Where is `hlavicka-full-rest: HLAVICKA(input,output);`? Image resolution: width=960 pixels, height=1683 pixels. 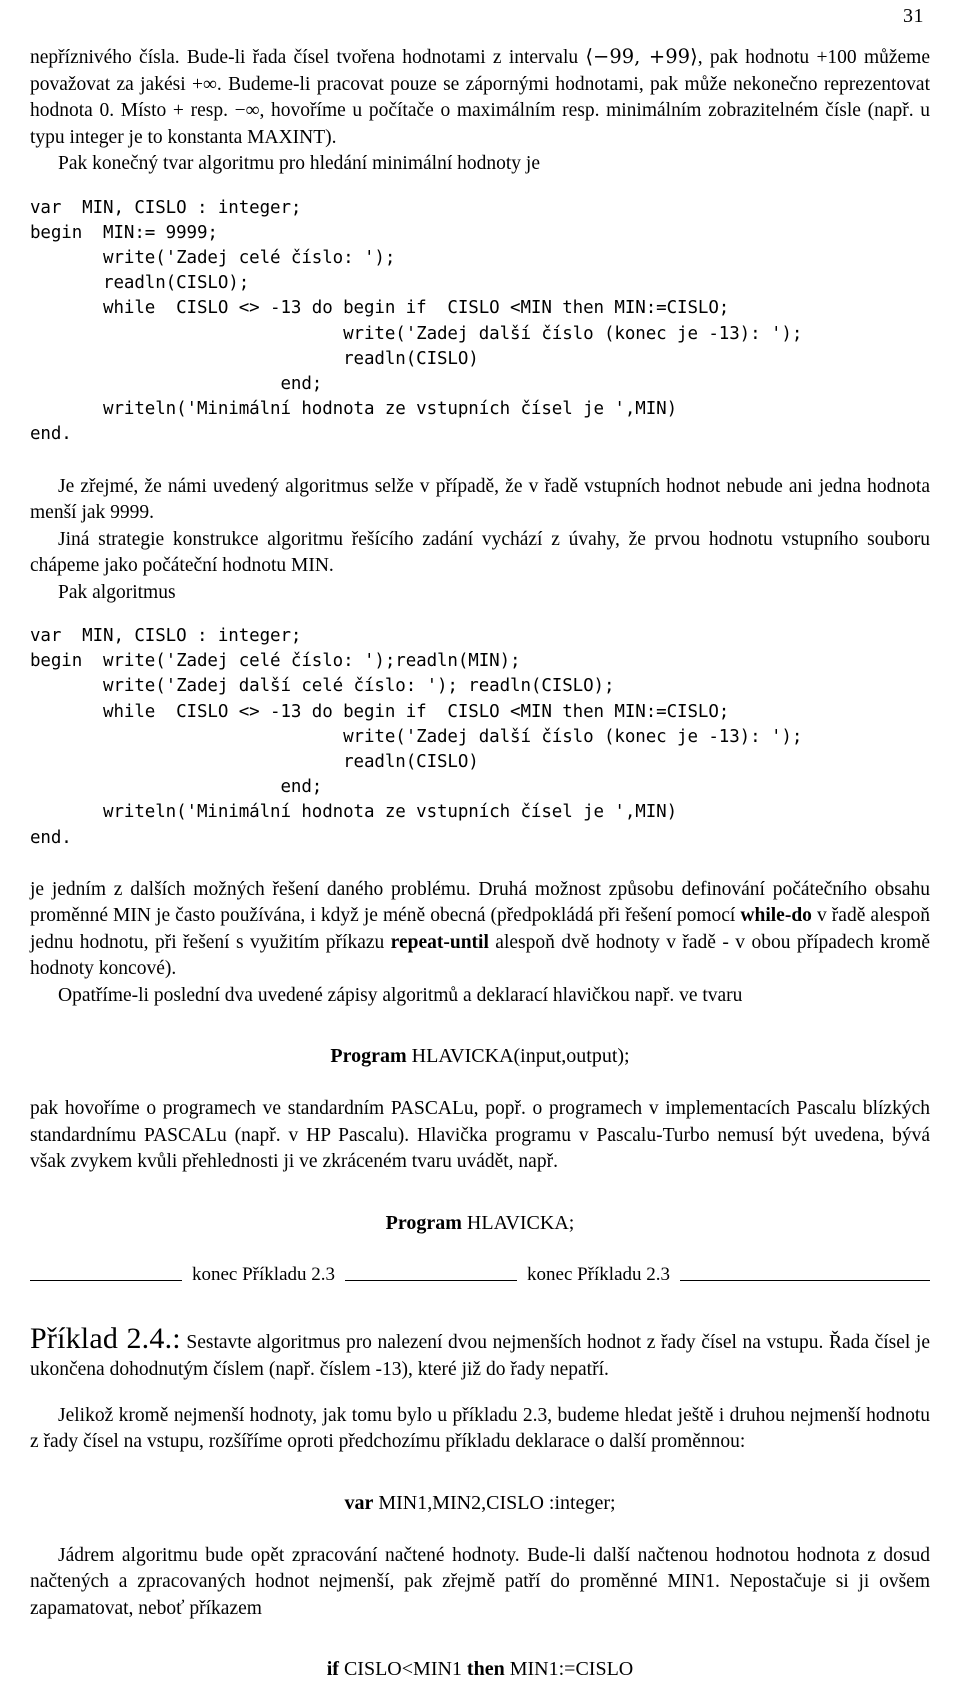
hlavicka-full-rest: HLAVICKA(input,output); is located at coordinates (518, 1056).